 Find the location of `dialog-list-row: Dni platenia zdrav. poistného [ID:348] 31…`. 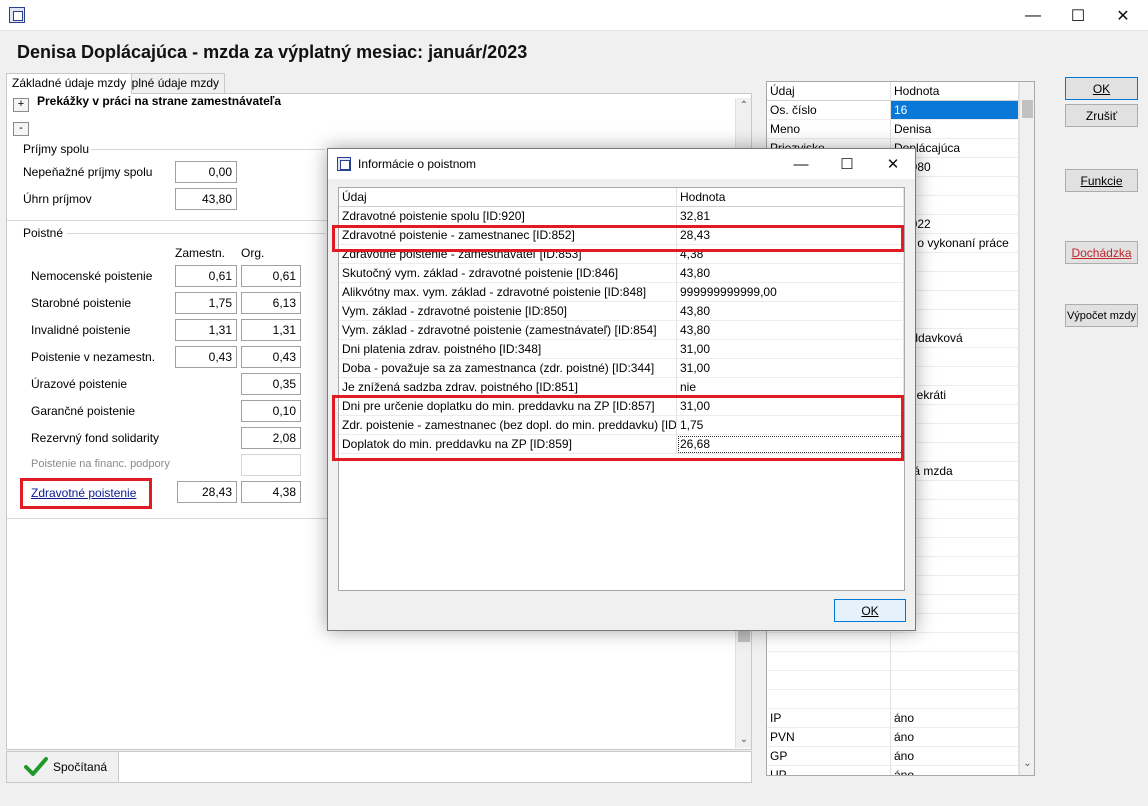

dialog-list-row: Dni platenia zdrav. poistného [ID:348] 31… is located at coordinates (621, 349).